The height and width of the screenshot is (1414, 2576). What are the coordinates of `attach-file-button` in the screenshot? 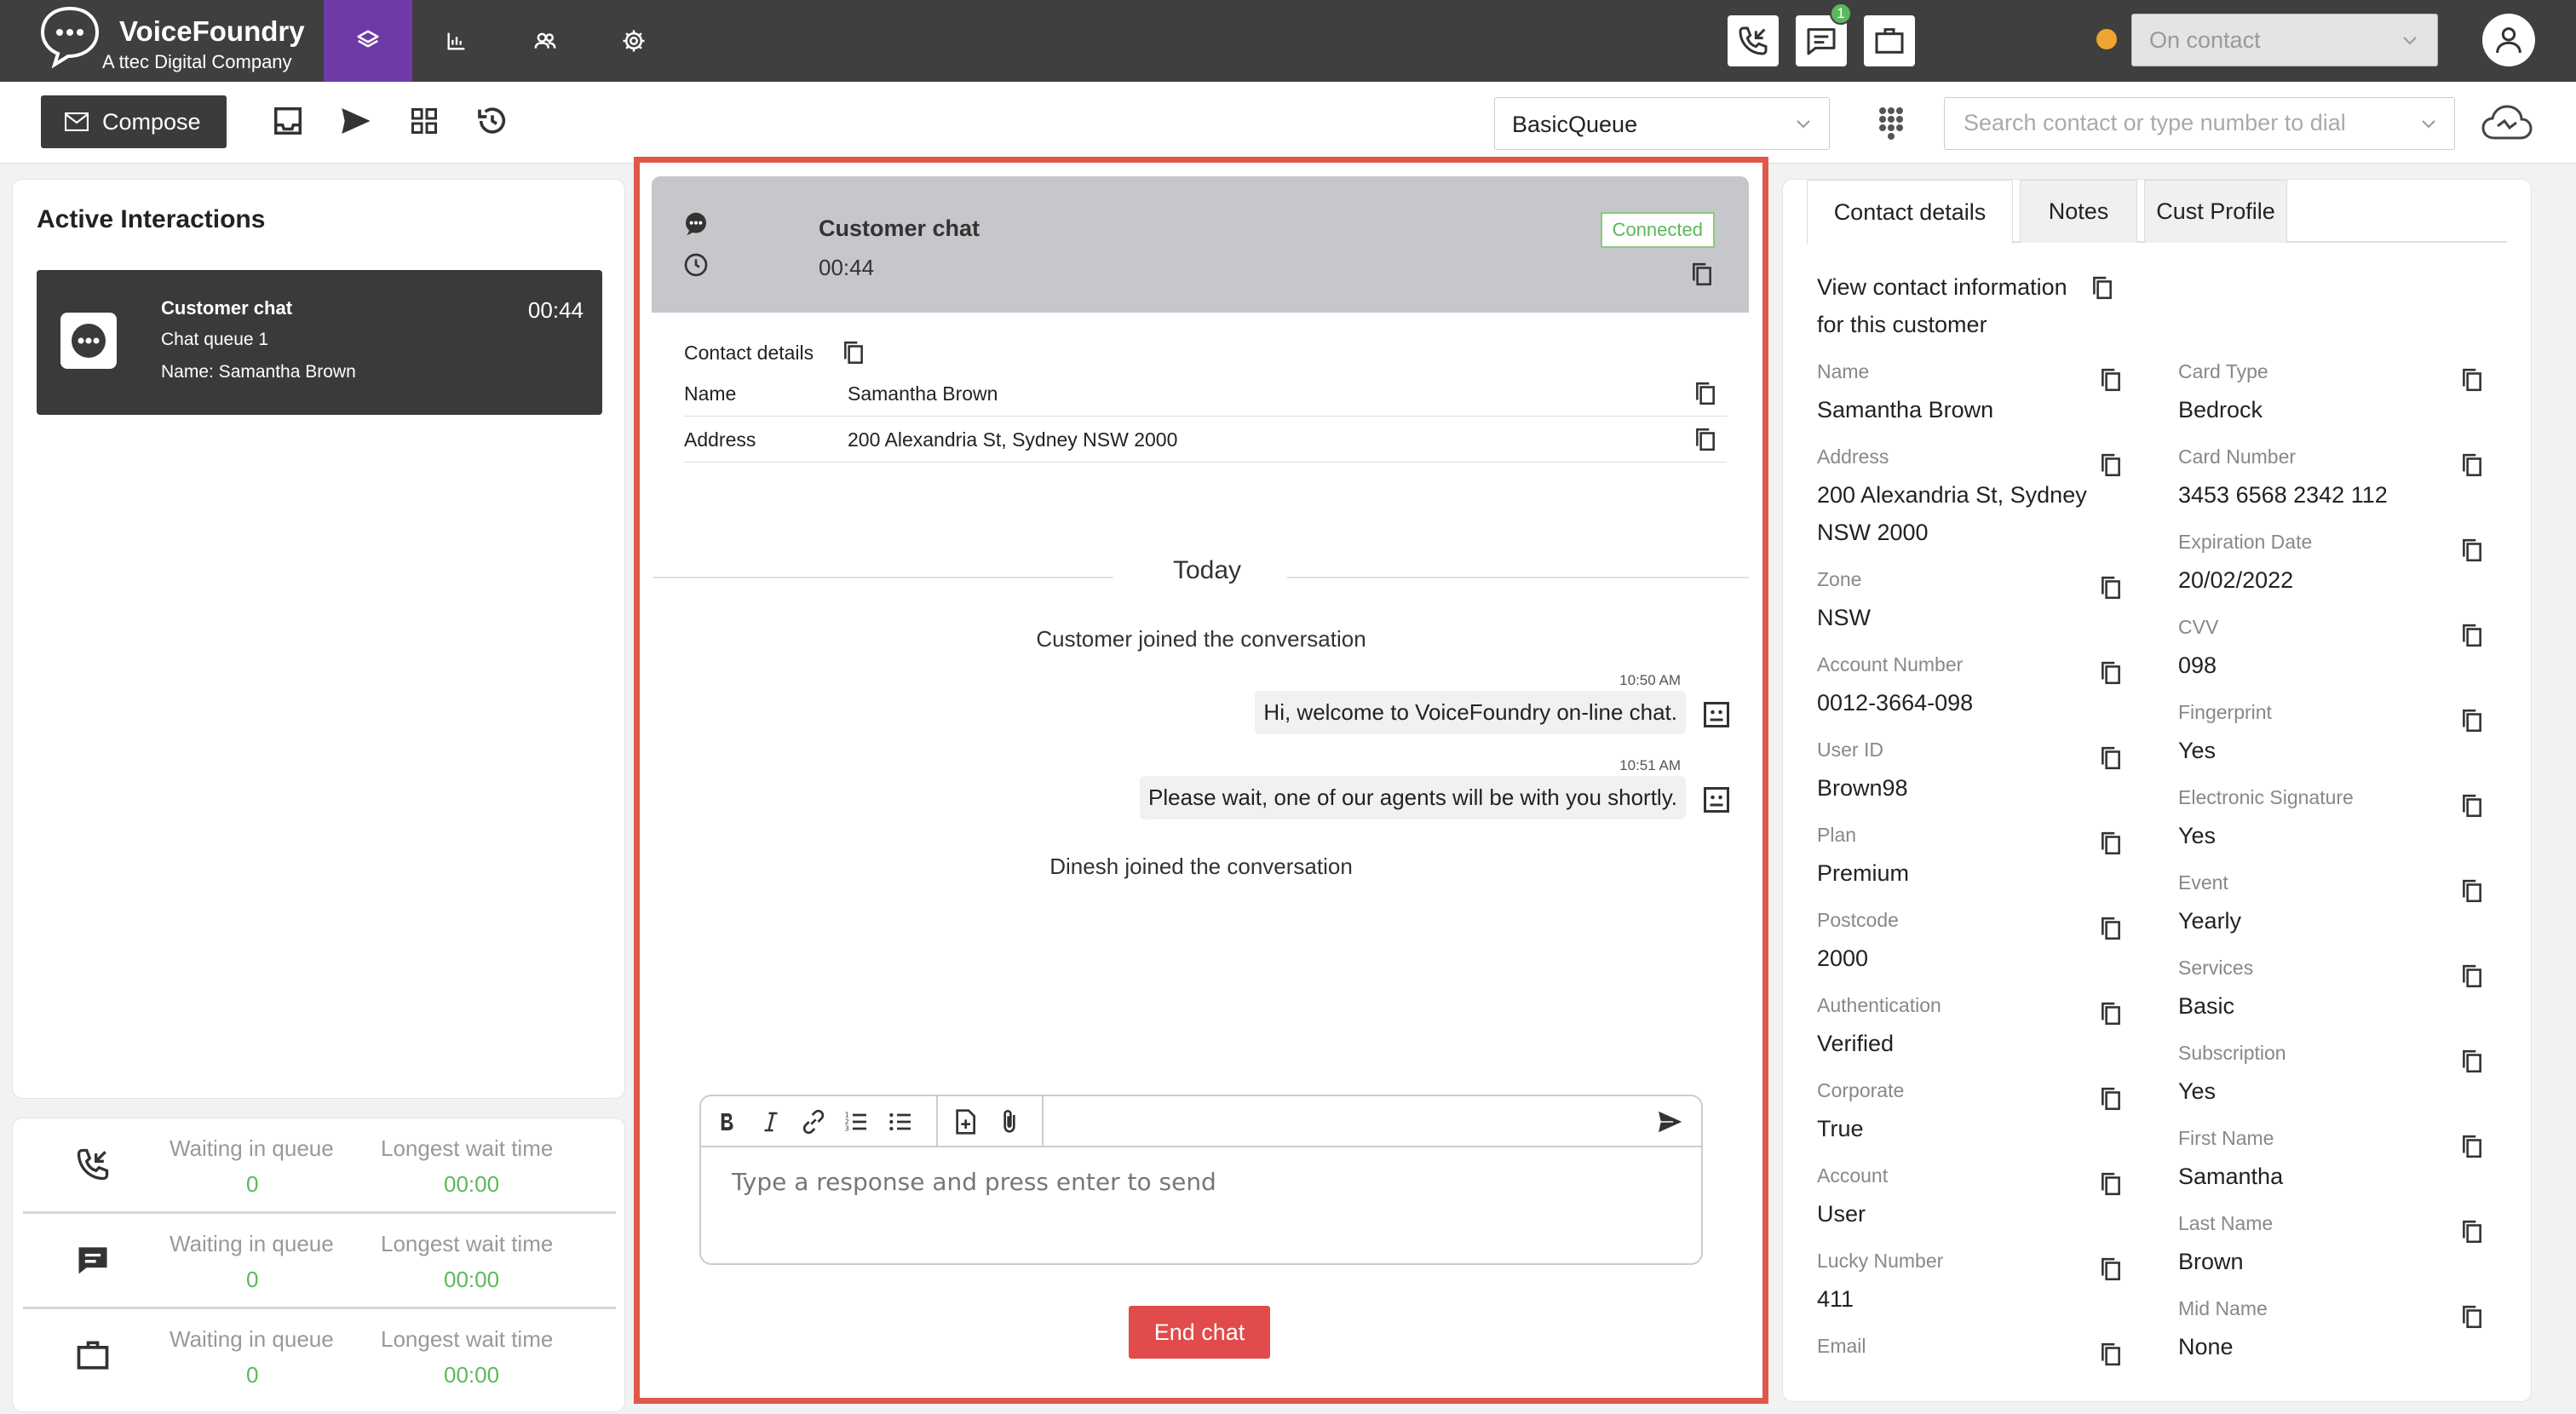 It's located at (1010, 1121).